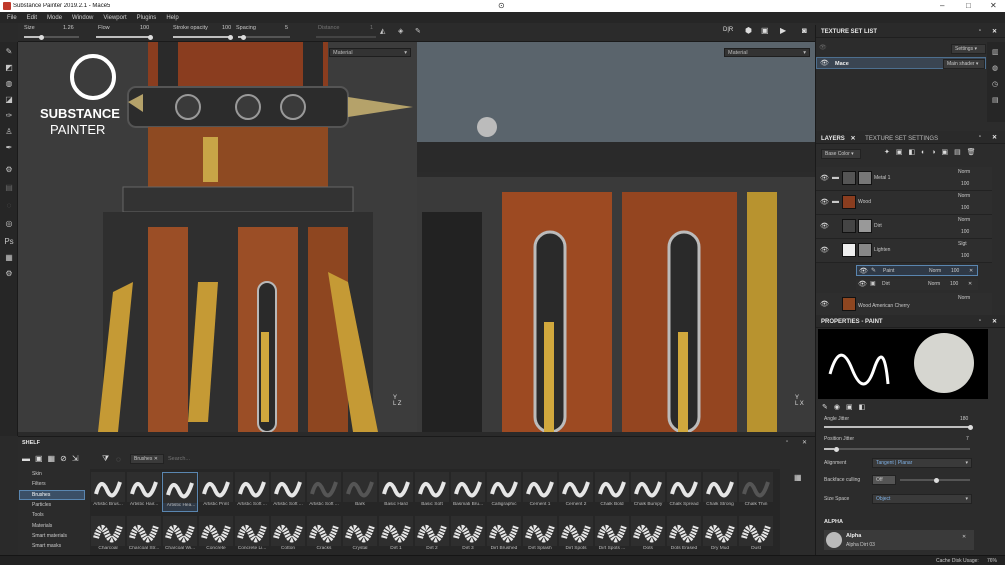 This screenshot has width=1005, height=565. What do you see at coordinates (833, 139) in the screenshot?
I see `tab-layers: LAYERS` at bounding box center [833, 139].